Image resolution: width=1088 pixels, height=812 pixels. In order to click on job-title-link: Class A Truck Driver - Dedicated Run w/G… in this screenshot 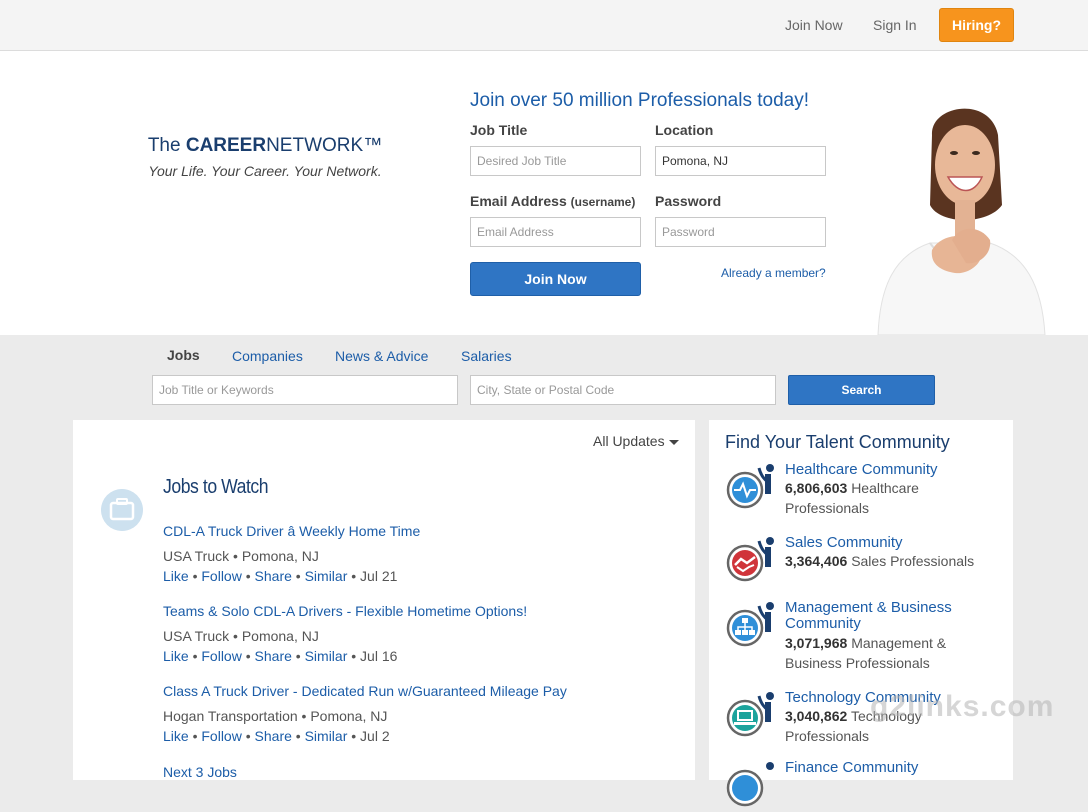, I will do `click(365, 691)`.